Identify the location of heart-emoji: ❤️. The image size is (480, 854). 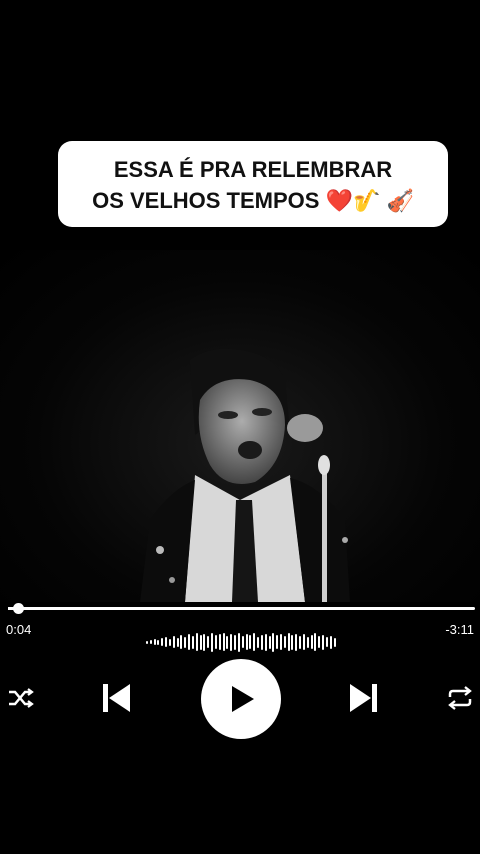
(339, 200).